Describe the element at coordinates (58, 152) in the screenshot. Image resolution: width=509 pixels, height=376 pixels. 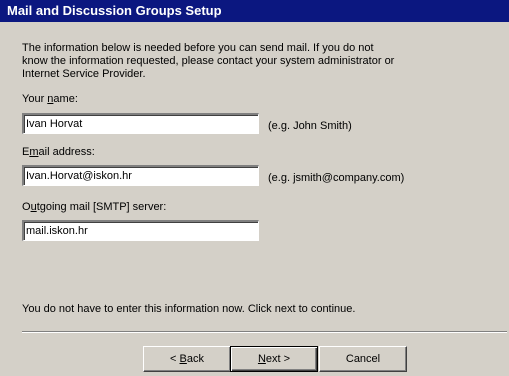
I see `email-label: Email address:` at that location.